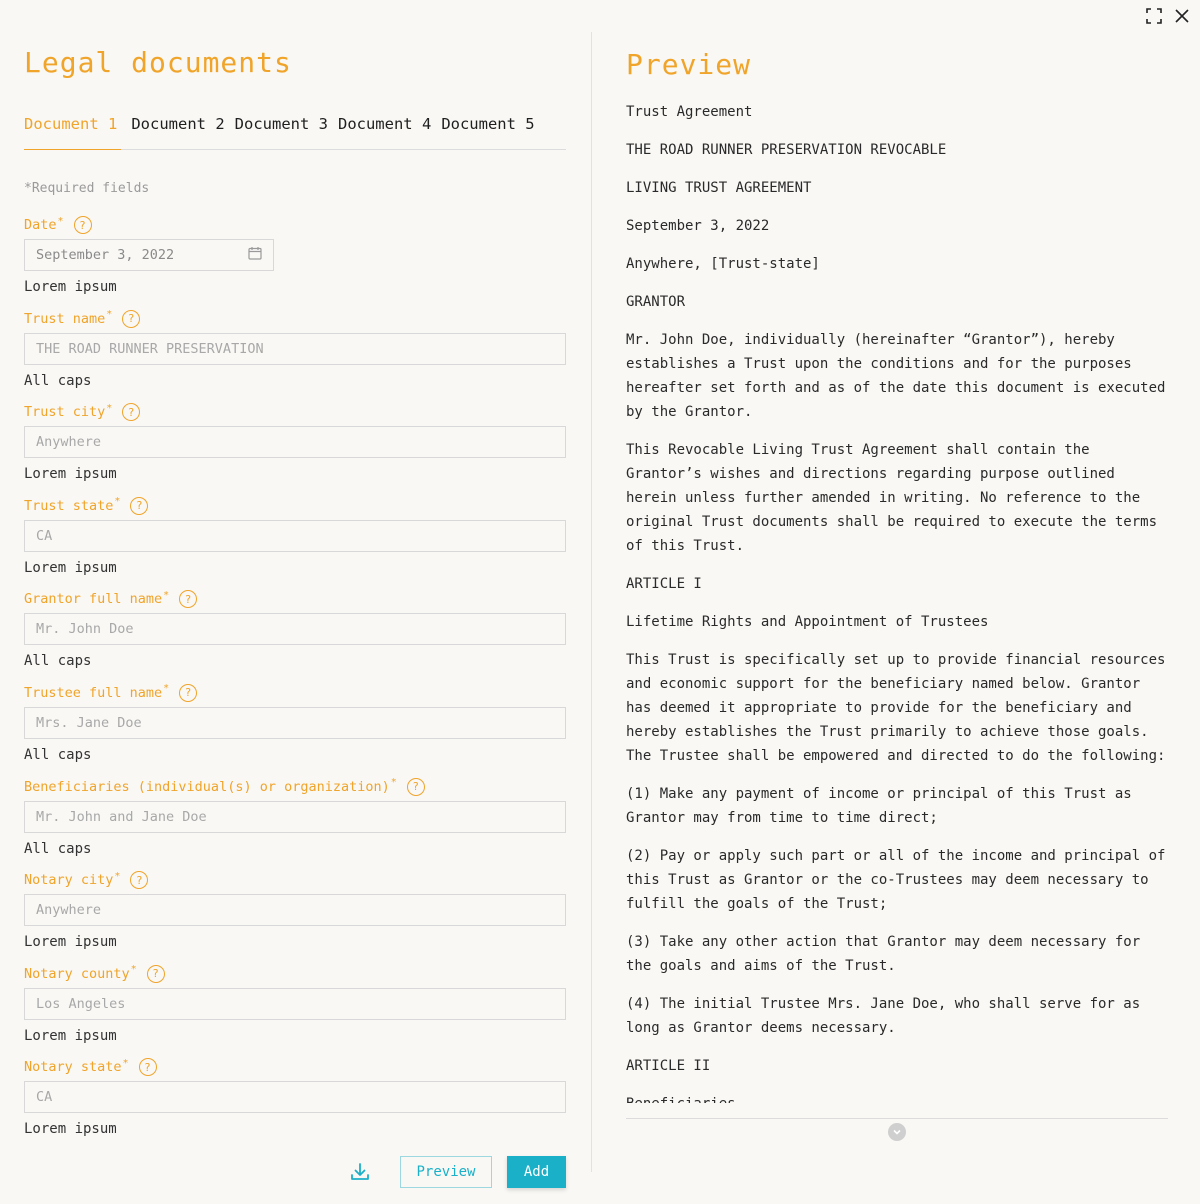 The image size is (1200, 1204). I want to click on trust-city-input, so click(295, 442).